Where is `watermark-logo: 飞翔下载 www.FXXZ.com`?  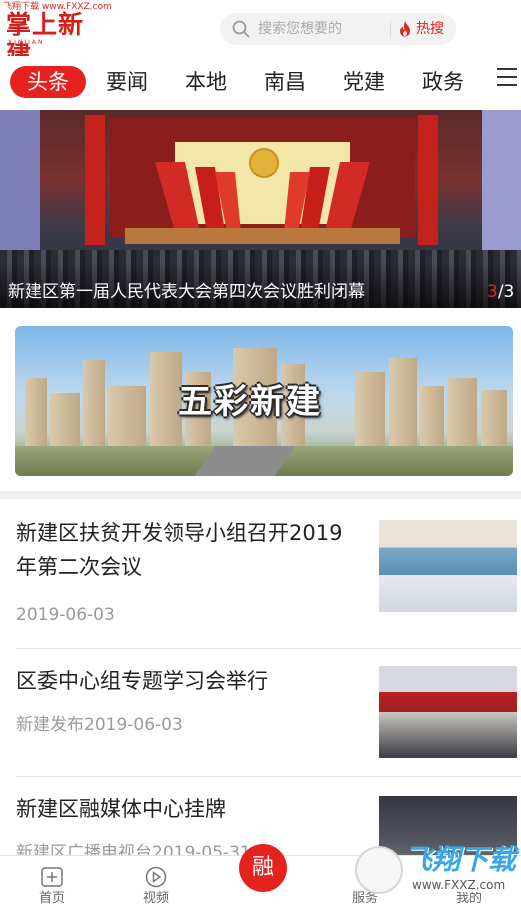 watermark-logo: 飞翔下载 www.FXXZ.com is located at coordinates (436, 868).